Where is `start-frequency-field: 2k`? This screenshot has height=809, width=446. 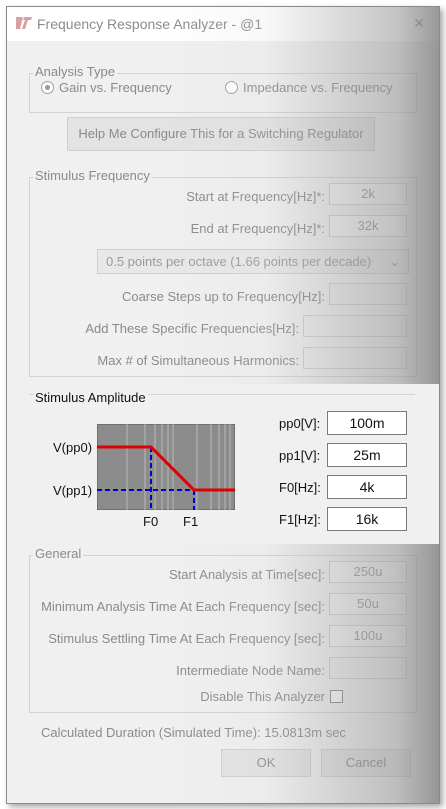
start-frequency-field: 2k is located at coordinates (368, 194).